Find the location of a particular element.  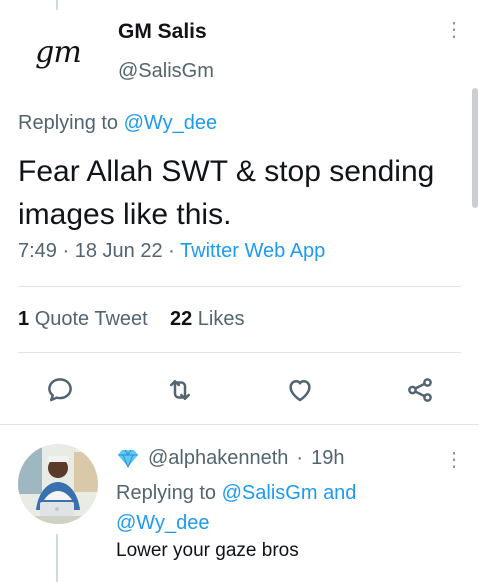

tweet-meta: 7:49 · 18 Jun 22 · Twitter Web App is located at coordinates (171, 251).